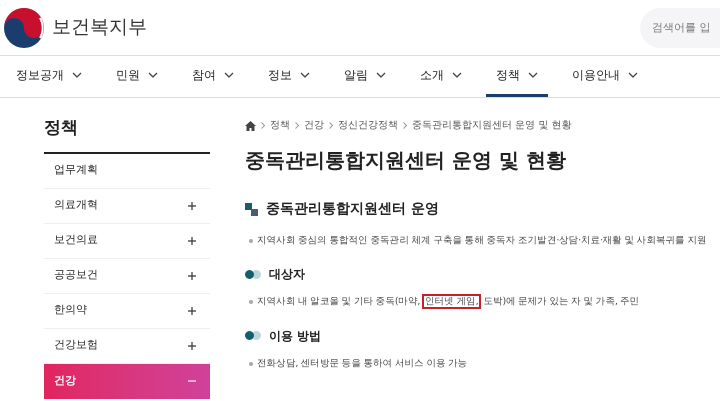 The height and width of the screenshot is (401, 720). I want to click on nav-tab: 알림, so click(365, 76).